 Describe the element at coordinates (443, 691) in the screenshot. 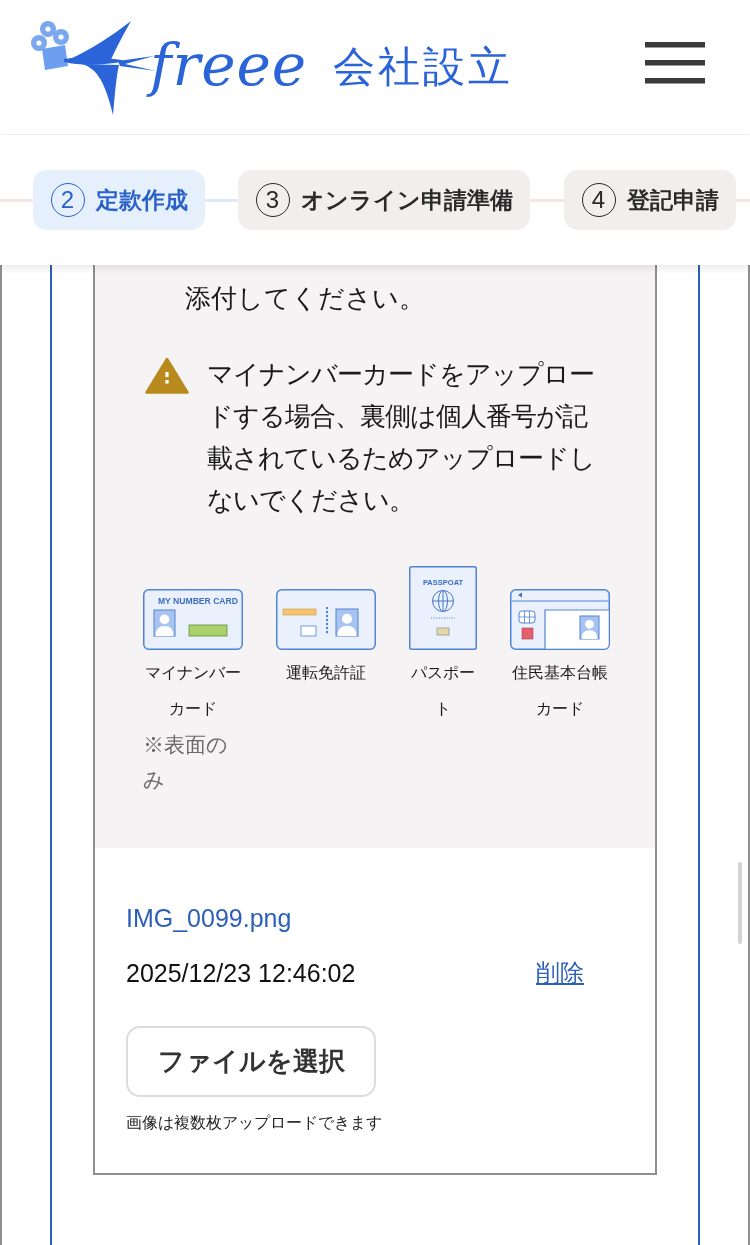

I see `document-label: パスポート` at that location.